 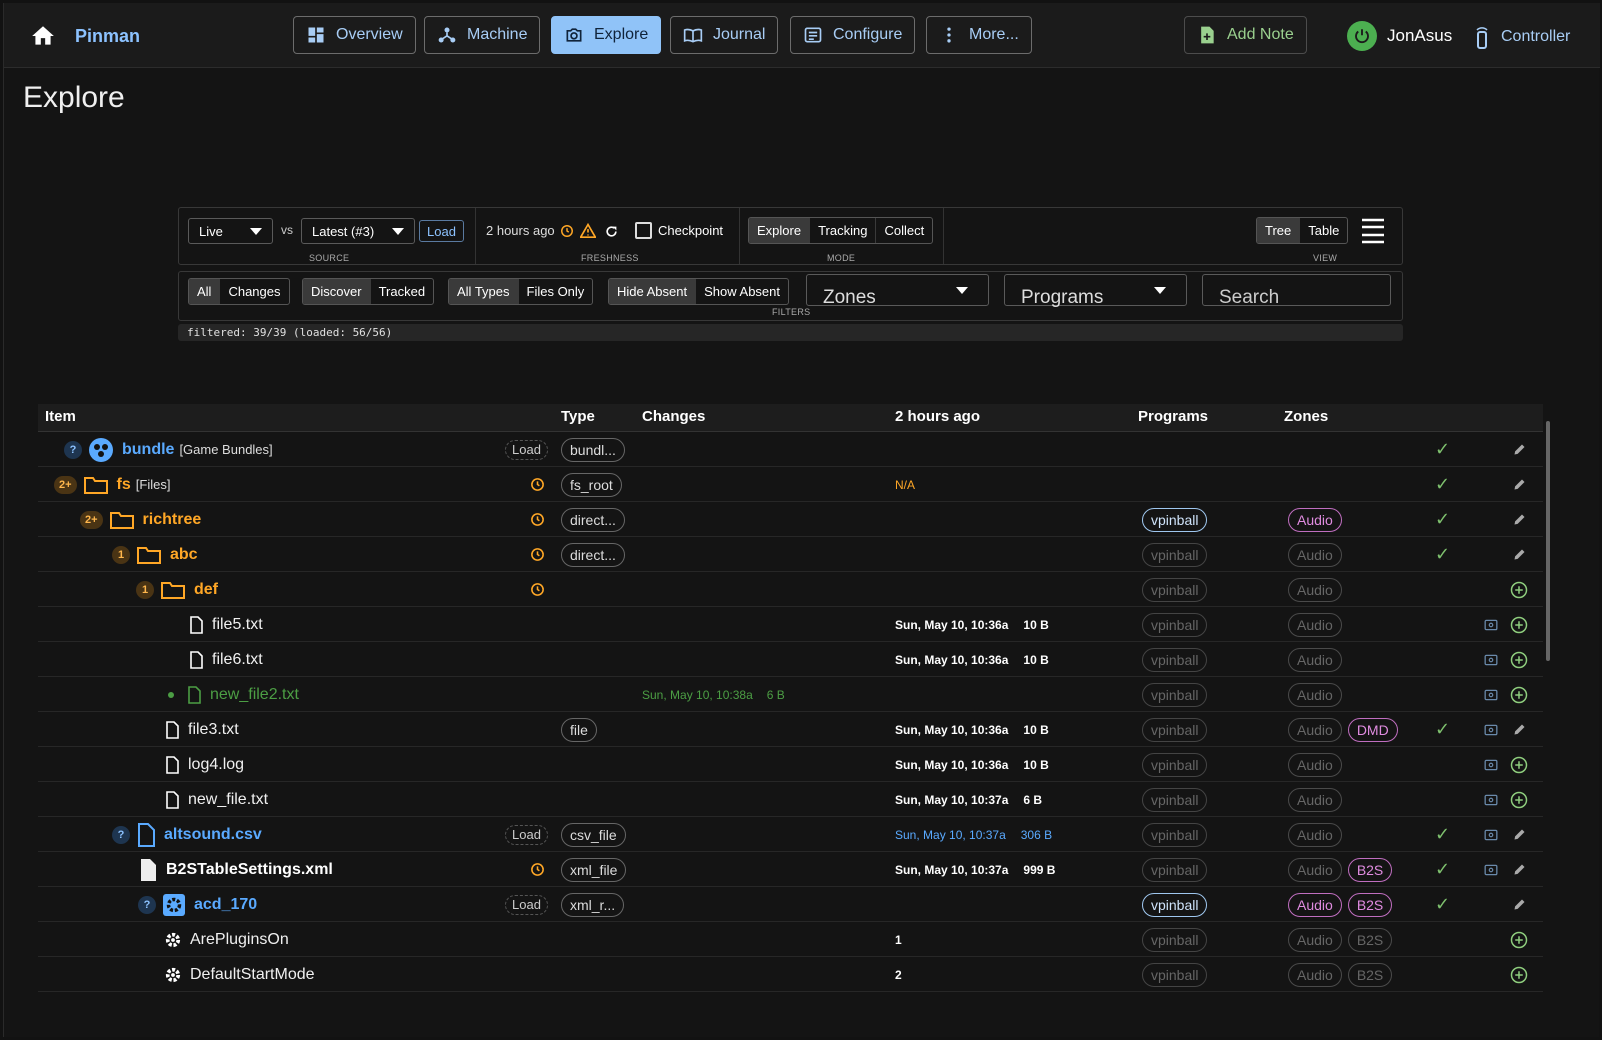 I want to click on brand: Pinman, so click(x=107, y=36).